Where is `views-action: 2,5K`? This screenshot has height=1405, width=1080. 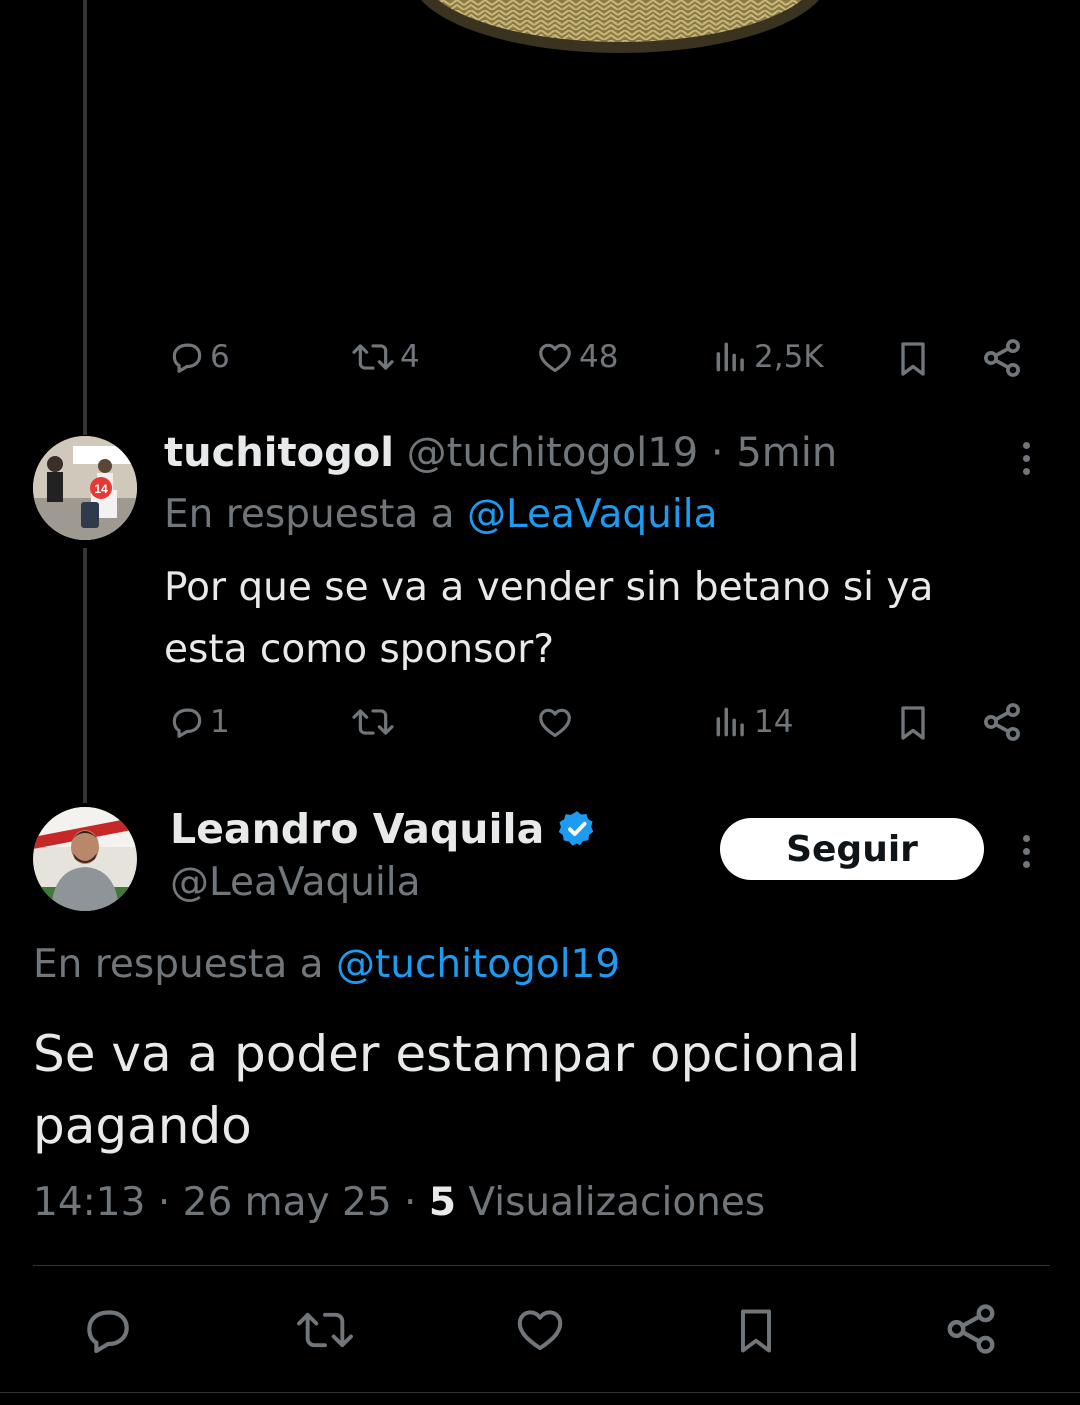 views-action: 2,5K is located at coordinates (768, 357).